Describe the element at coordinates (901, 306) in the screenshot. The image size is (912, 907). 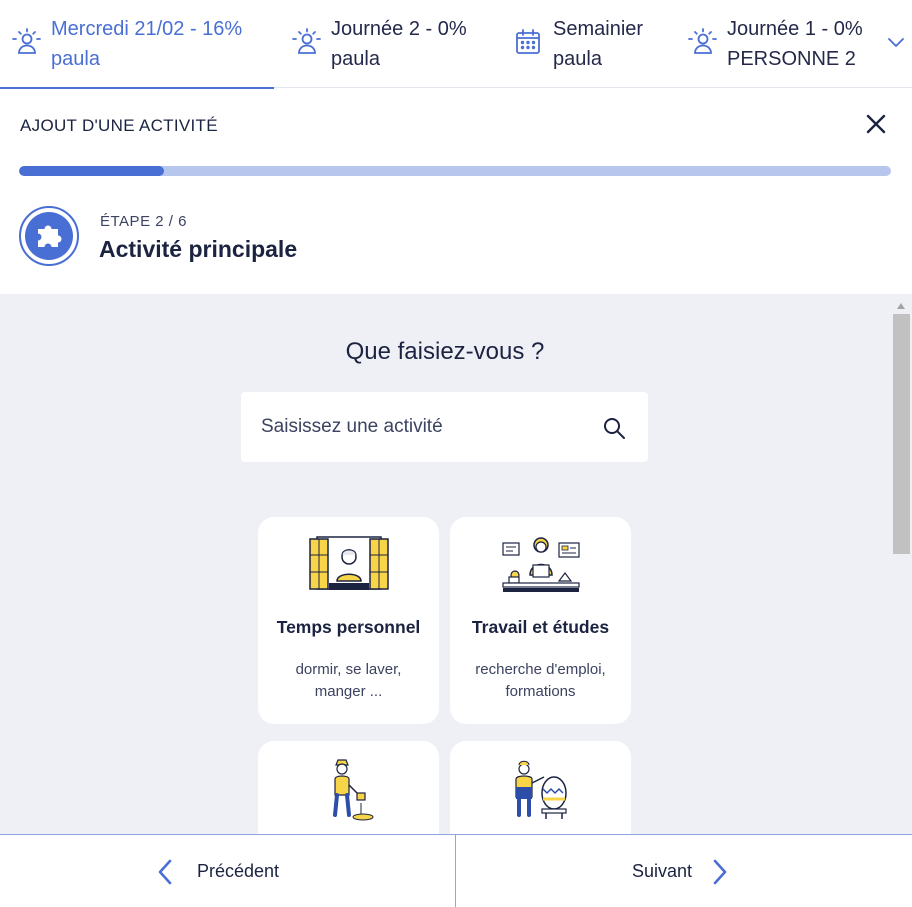
I see `scroll-up-arrow-icon` at that location.